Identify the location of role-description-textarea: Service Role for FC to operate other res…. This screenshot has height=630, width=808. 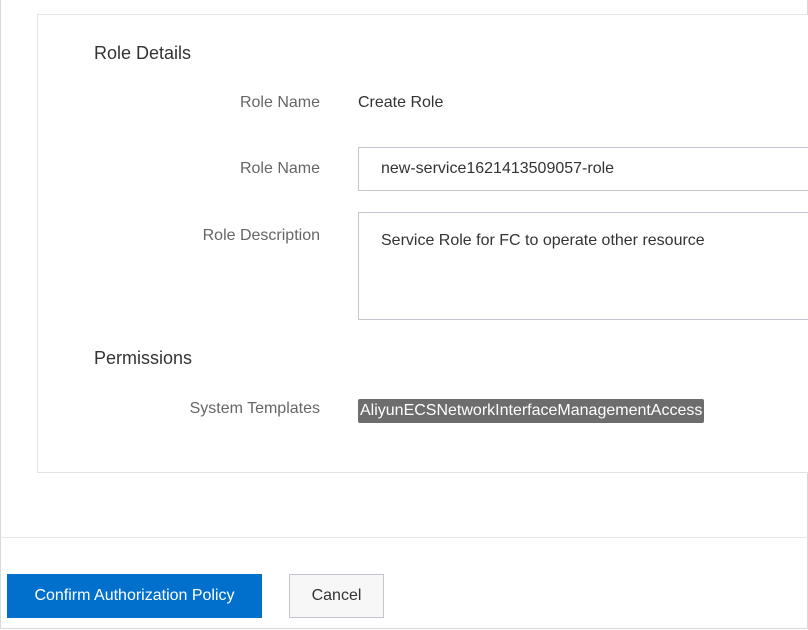
(583, 266).